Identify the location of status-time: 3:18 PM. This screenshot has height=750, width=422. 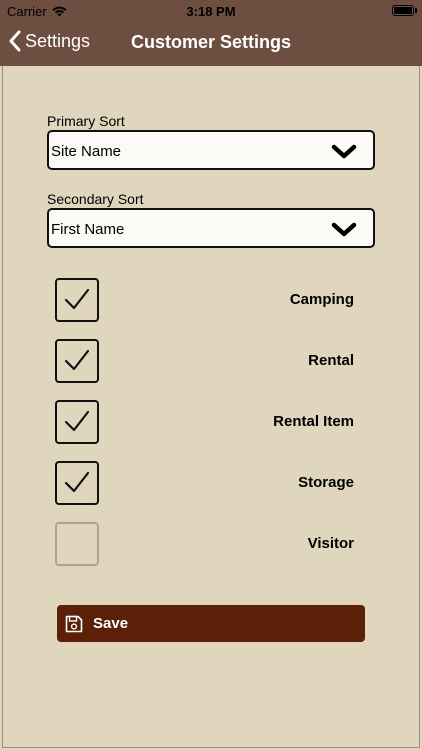
(211, 11).